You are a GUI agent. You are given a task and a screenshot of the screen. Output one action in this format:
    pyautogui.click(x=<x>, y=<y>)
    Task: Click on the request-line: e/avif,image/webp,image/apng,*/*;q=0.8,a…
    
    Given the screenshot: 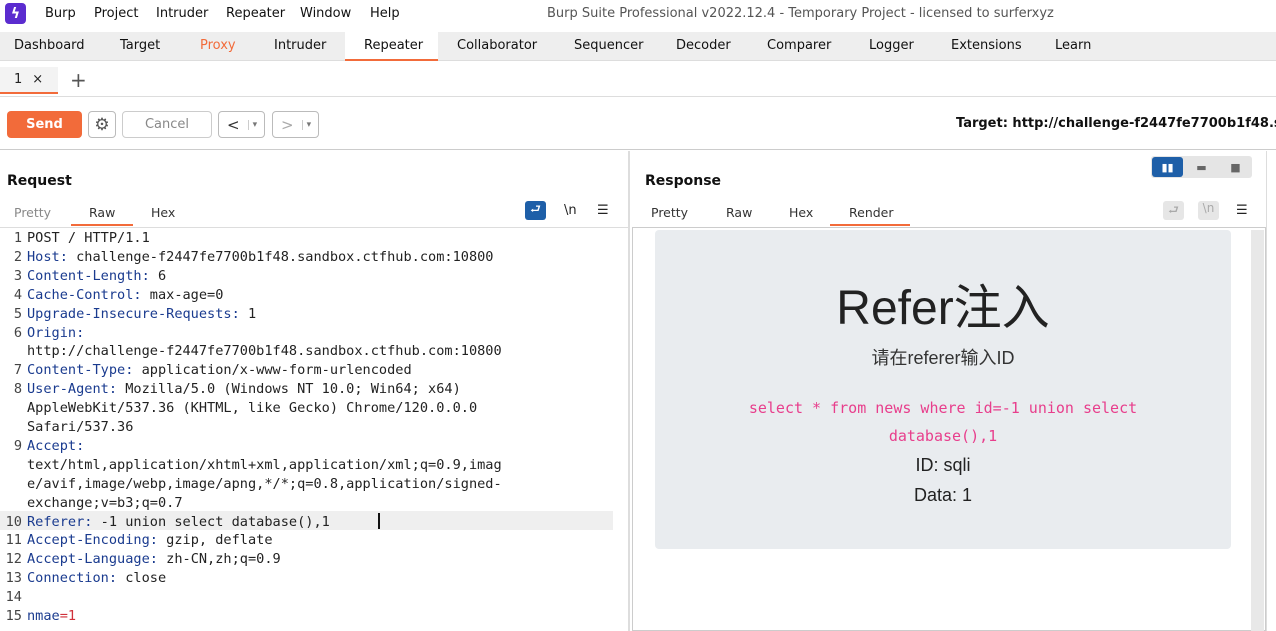 What is the action you would take?
    pyautogui.click(x=264, y=484)
    